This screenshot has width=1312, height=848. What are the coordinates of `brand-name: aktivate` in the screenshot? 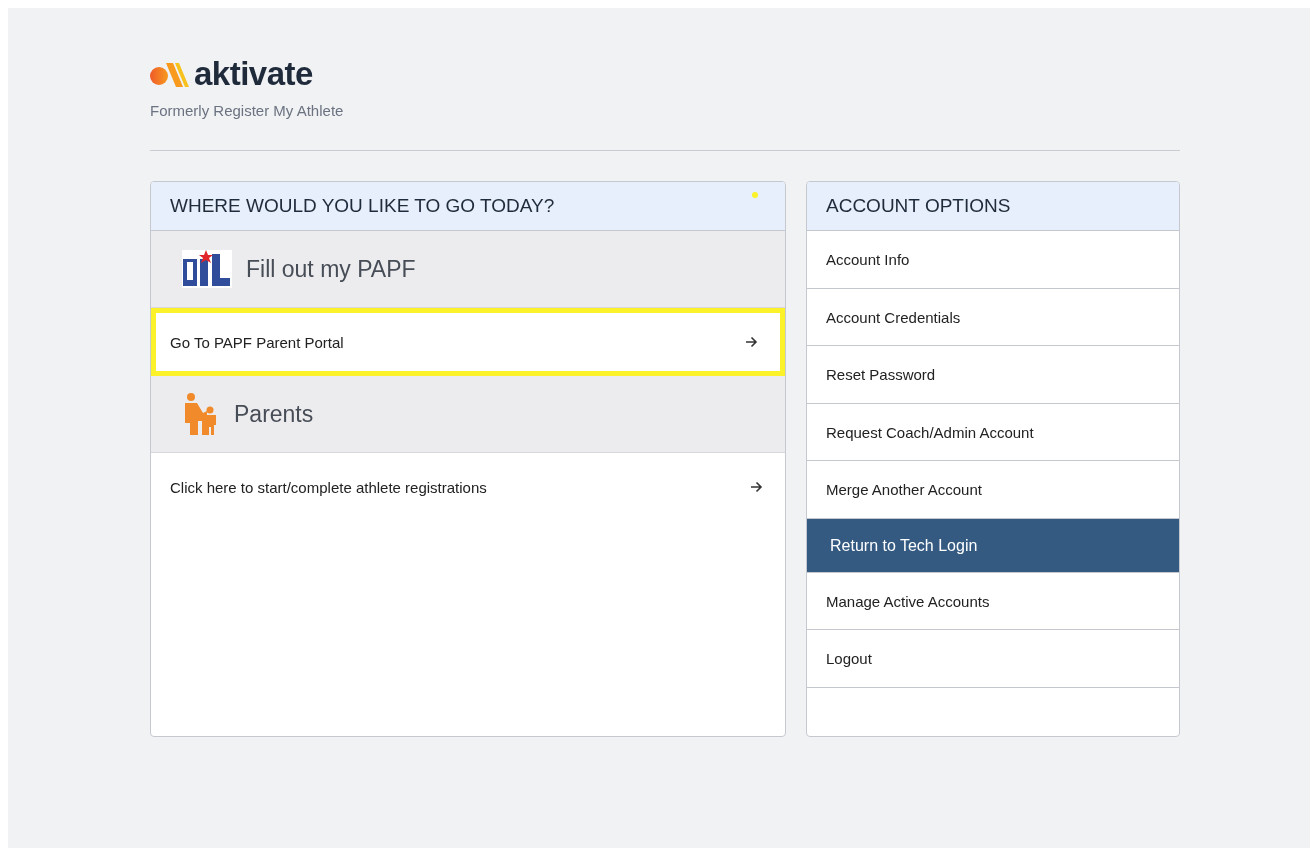 It's located at (253, 74).